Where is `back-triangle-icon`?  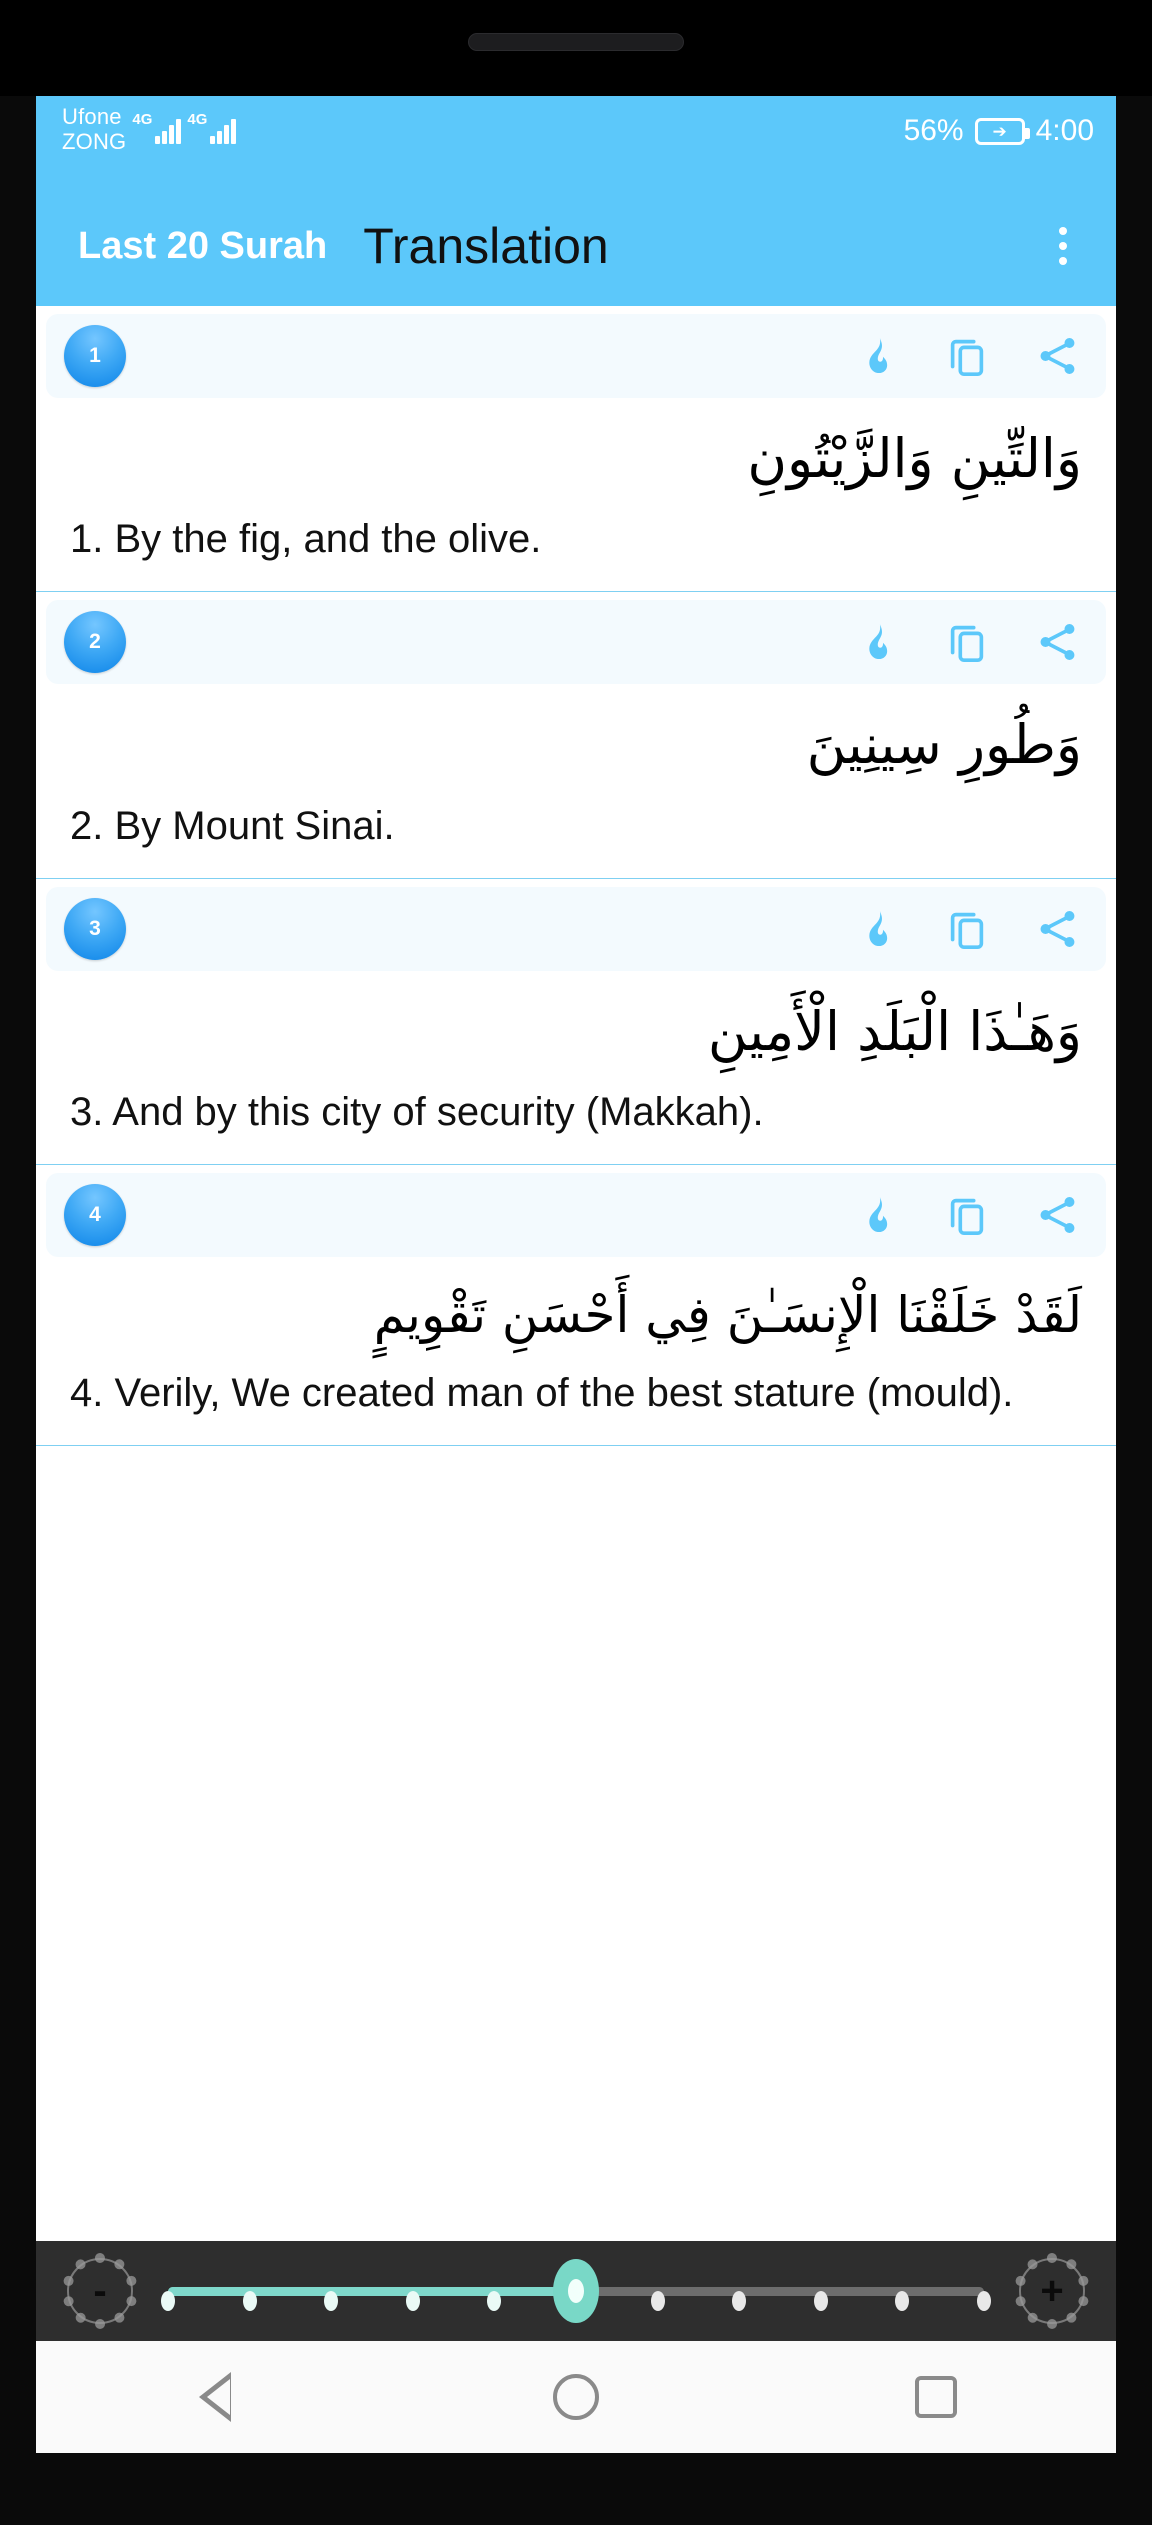
back-triangle-icon is located at coordinates (215, 2397).